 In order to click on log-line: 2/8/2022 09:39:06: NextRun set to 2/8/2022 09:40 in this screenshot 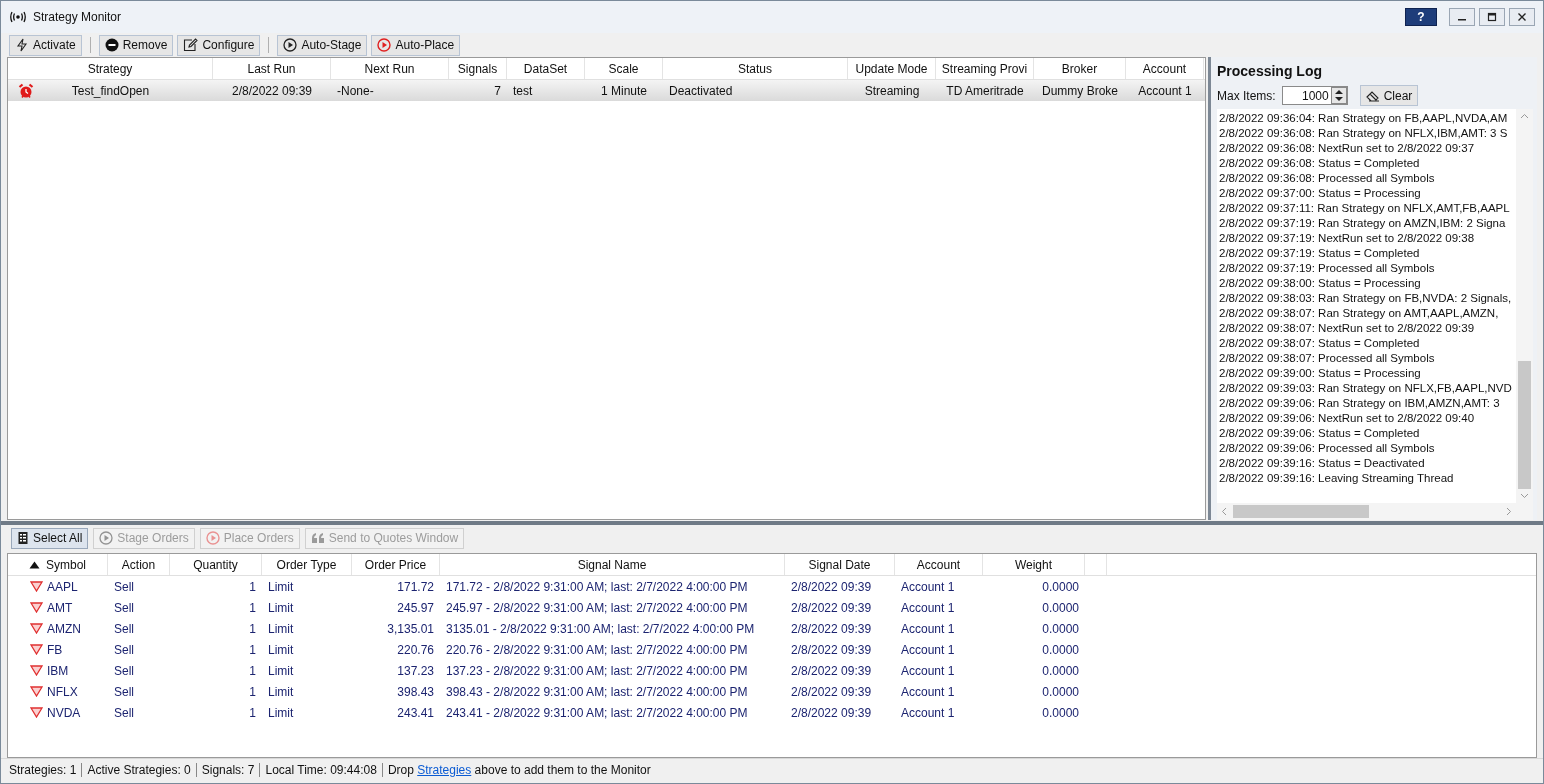, I will do `click(1347, 418)`.